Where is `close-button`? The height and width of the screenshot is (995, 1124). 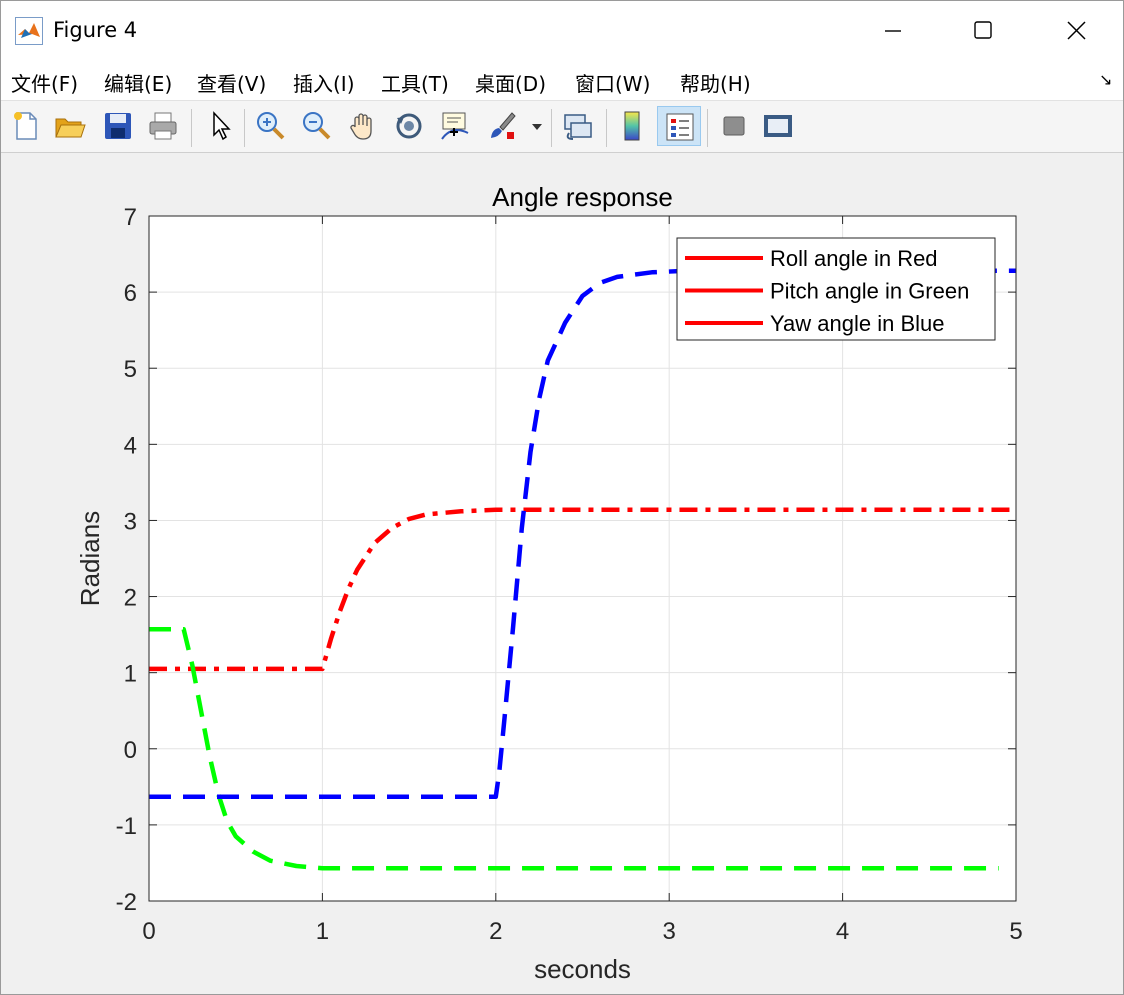 close-button is located at coordinates (1076, 31).